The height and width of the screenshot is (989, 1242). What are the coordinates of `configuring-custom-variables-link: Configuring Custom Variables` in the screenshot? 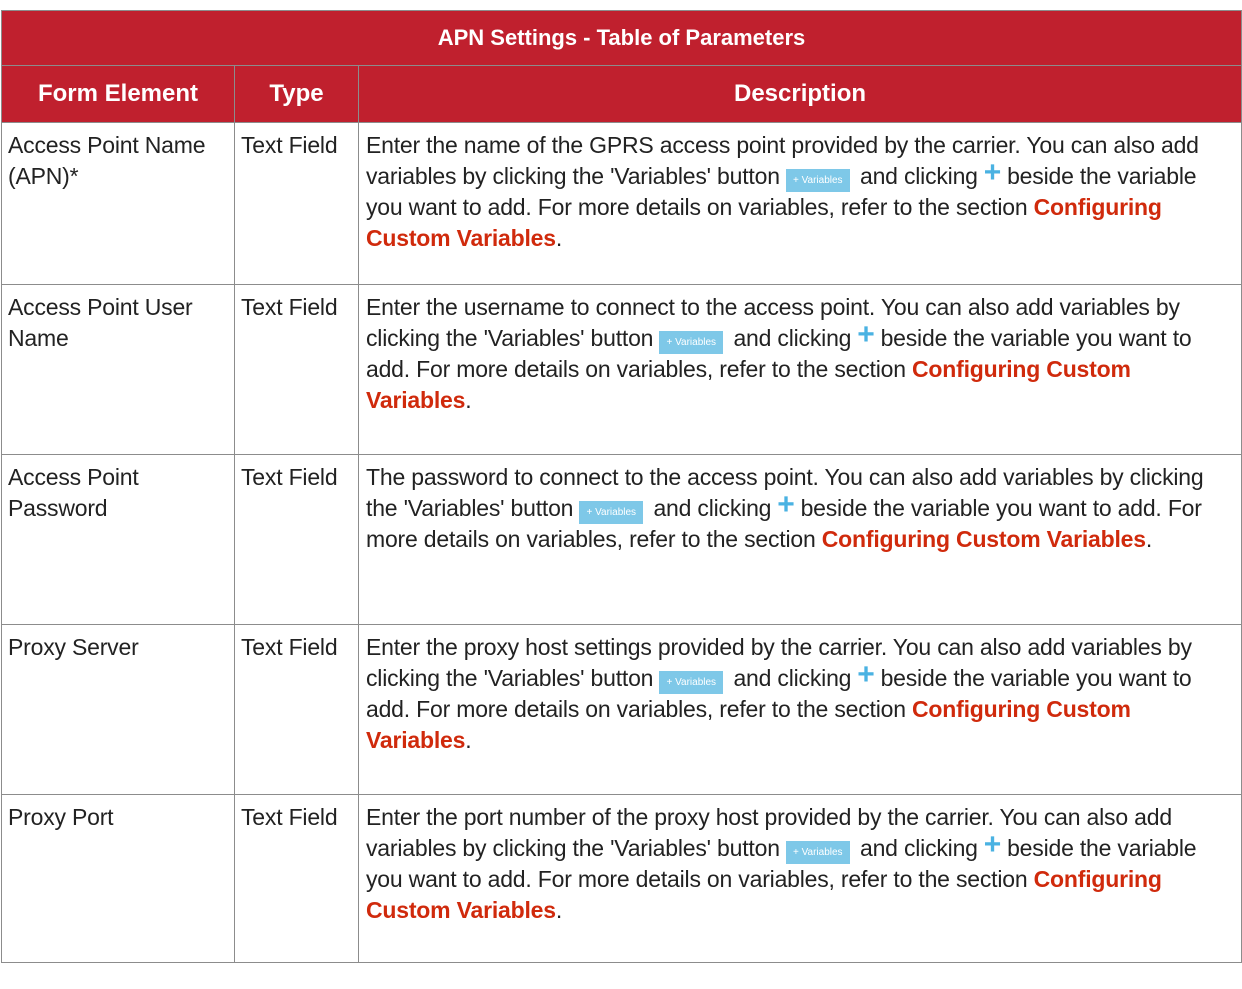 It's located at (984, 539).